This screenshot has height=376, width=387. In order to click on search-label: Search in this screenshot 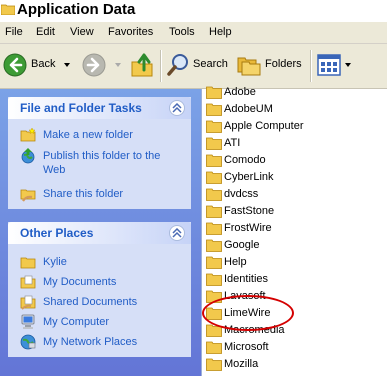, I will do `click(210, 64)`.